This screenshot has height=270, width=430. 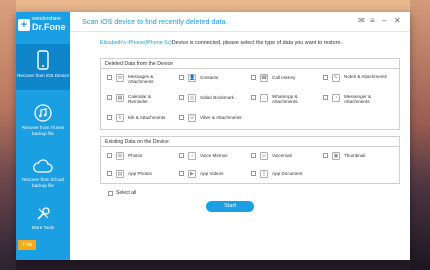 I want to click on sidebar-item-more-tools: More Tools, so click(x=43, y=220).